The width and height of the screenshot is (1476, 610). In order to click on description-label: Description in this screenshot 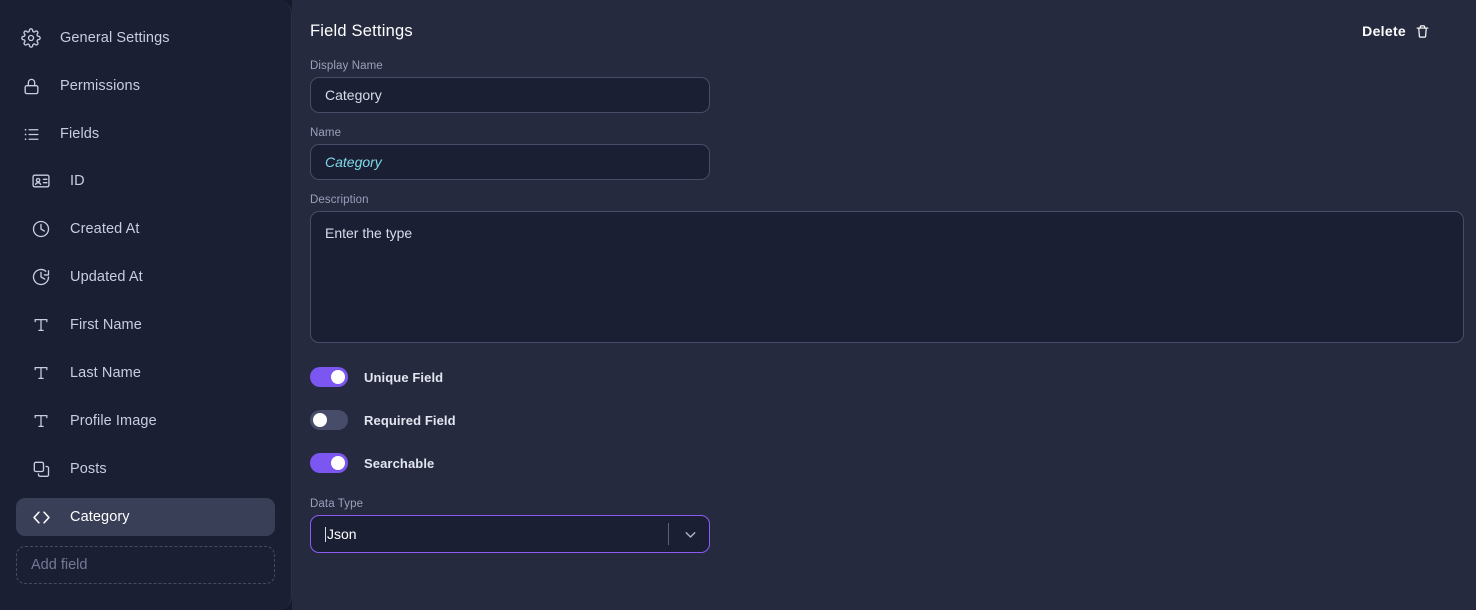, I will do `click(339, 200)`.